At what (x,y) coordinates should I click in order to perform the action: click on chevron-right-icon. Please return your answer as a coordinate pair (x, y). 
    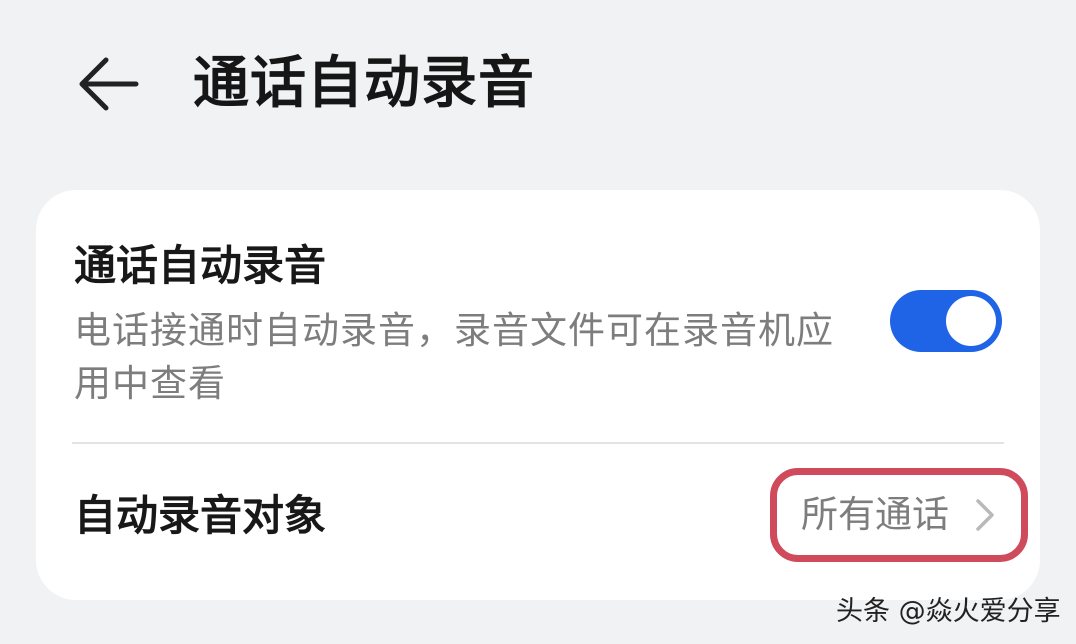
    Looking at the image, I should click on (985, 515).